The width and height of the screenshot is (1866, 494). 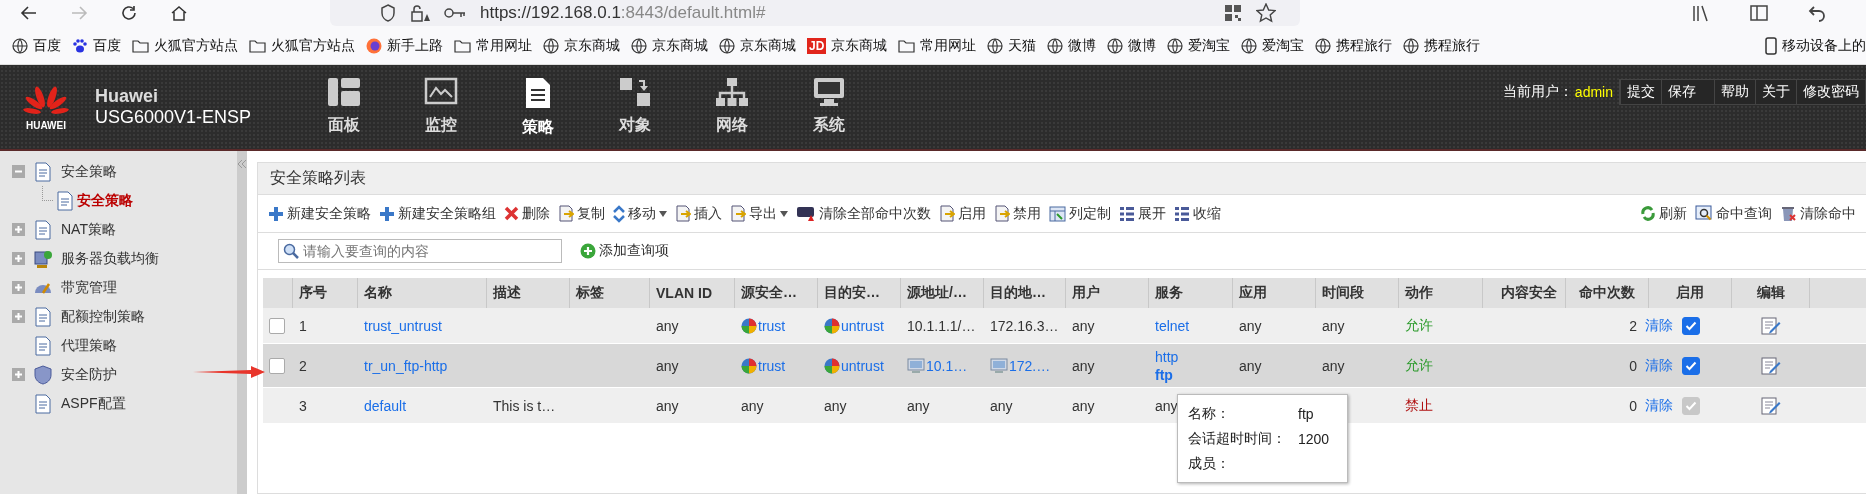 I want to click on zone-link: untrust, so click(x=862, y=325).